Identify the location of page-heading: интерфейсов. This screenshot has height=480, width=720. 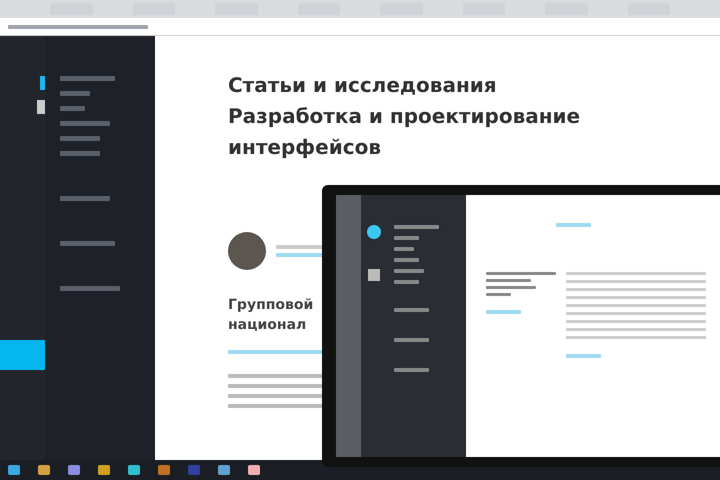
(305, 147).